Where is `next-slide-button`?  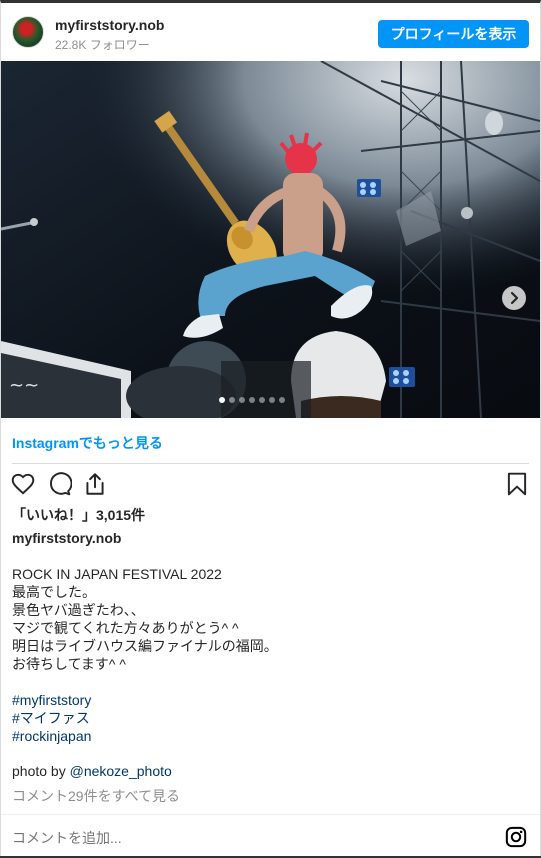
next-slide-button is located at coordinates (514, 298).